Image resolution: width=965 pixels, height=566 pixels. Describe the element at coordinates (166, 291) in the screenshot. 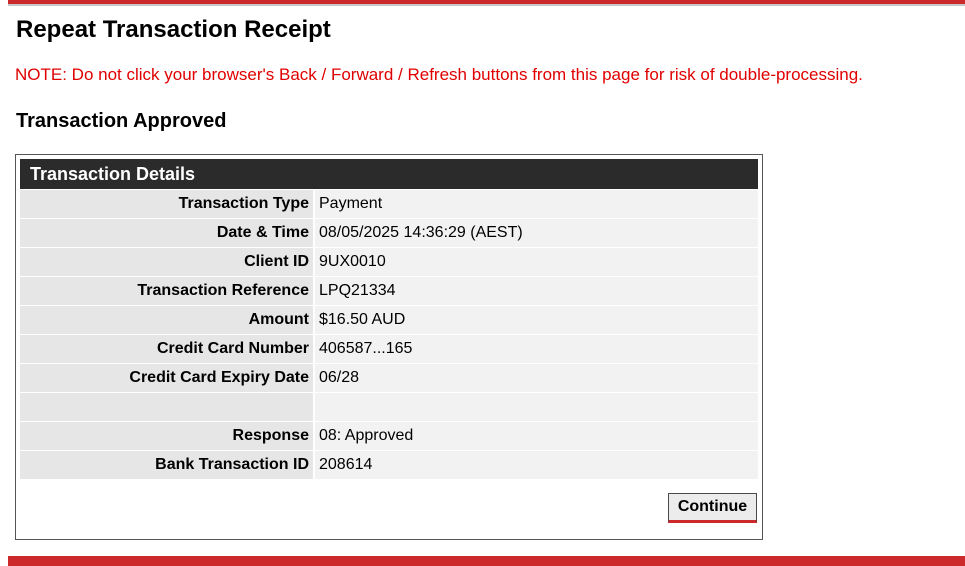

I see `detail-label: Transaction Reference` at that location.